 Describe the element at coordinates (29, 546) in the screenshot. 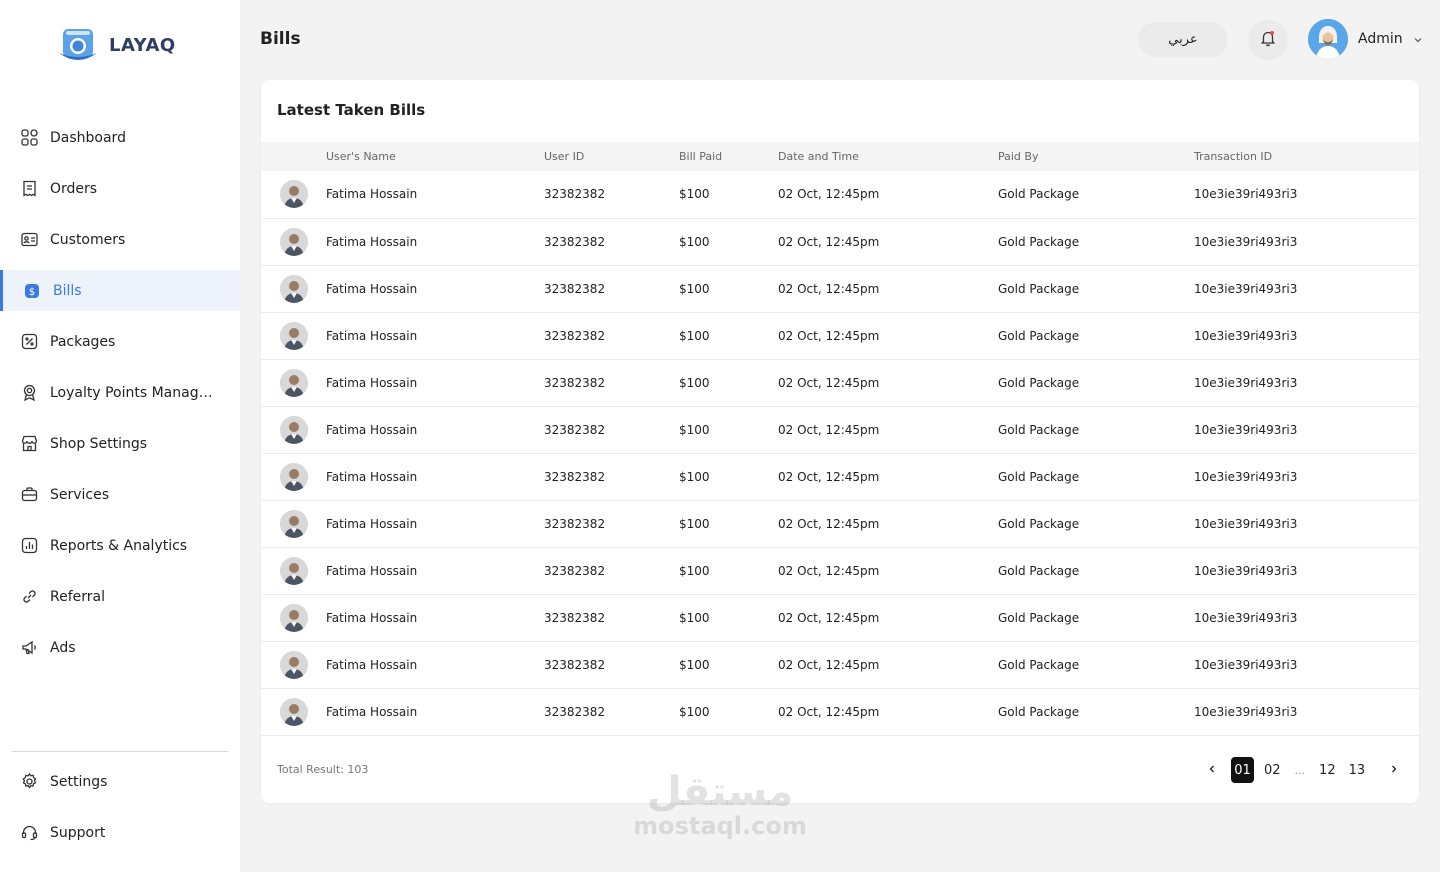

I see `reports-icon` at that location.